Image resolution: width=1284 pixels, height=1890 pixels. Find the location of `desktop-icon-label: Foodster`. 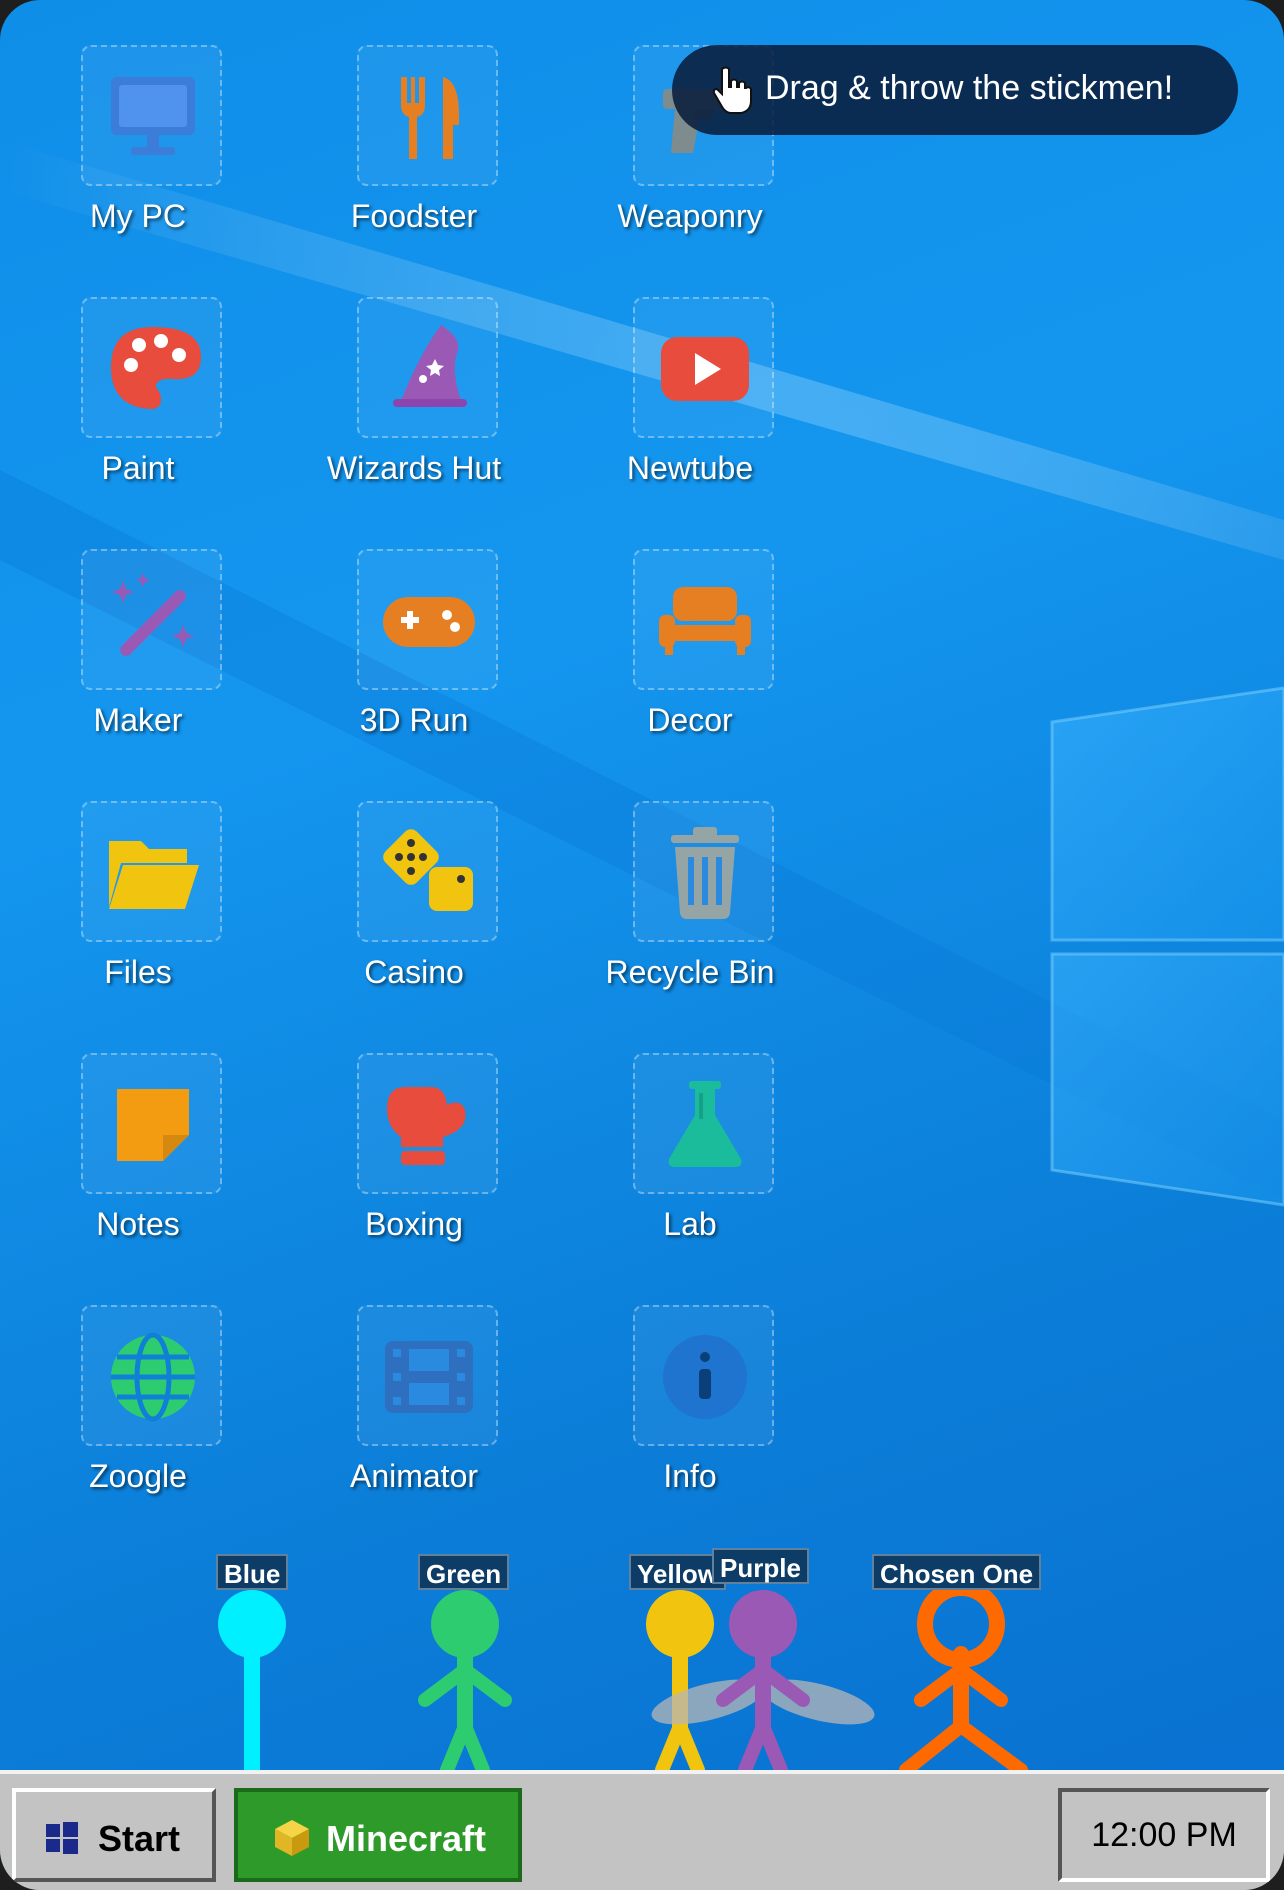

desktop-icon-label: Foodster is located at coordinates (414, 216).